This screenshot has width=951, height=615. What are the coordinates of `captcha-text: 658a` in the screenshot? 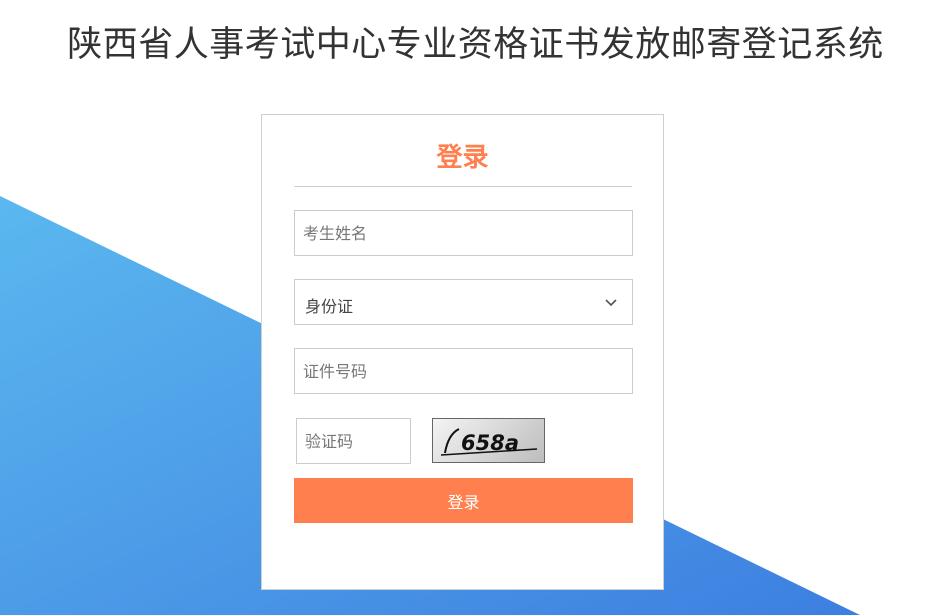 It's located at (490, 443).